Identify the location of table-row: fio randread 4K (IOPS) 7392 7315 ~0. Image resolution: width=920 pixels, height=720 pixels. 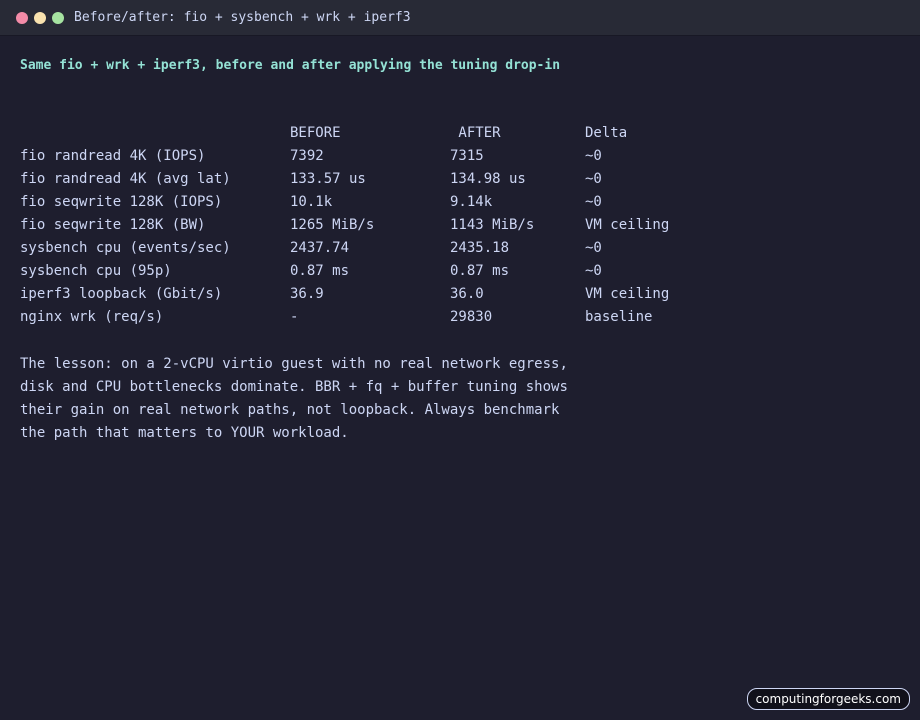
(311, 156).